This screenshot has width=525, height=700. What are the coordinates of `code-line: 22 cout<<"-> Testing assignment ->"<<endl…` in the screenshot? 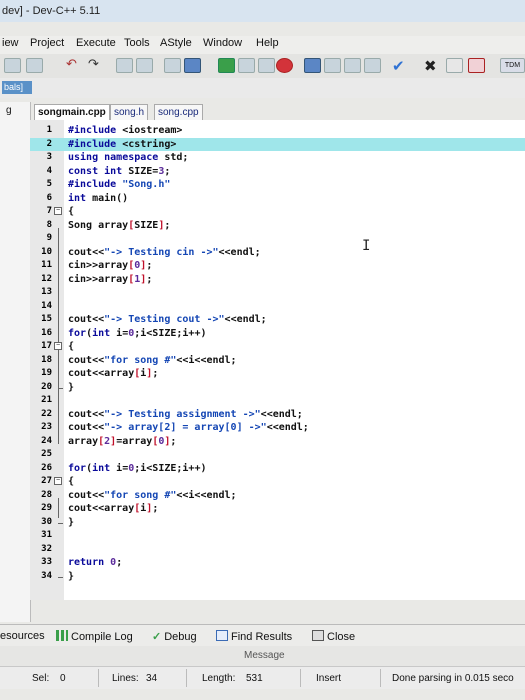 It's located at (277, 415).